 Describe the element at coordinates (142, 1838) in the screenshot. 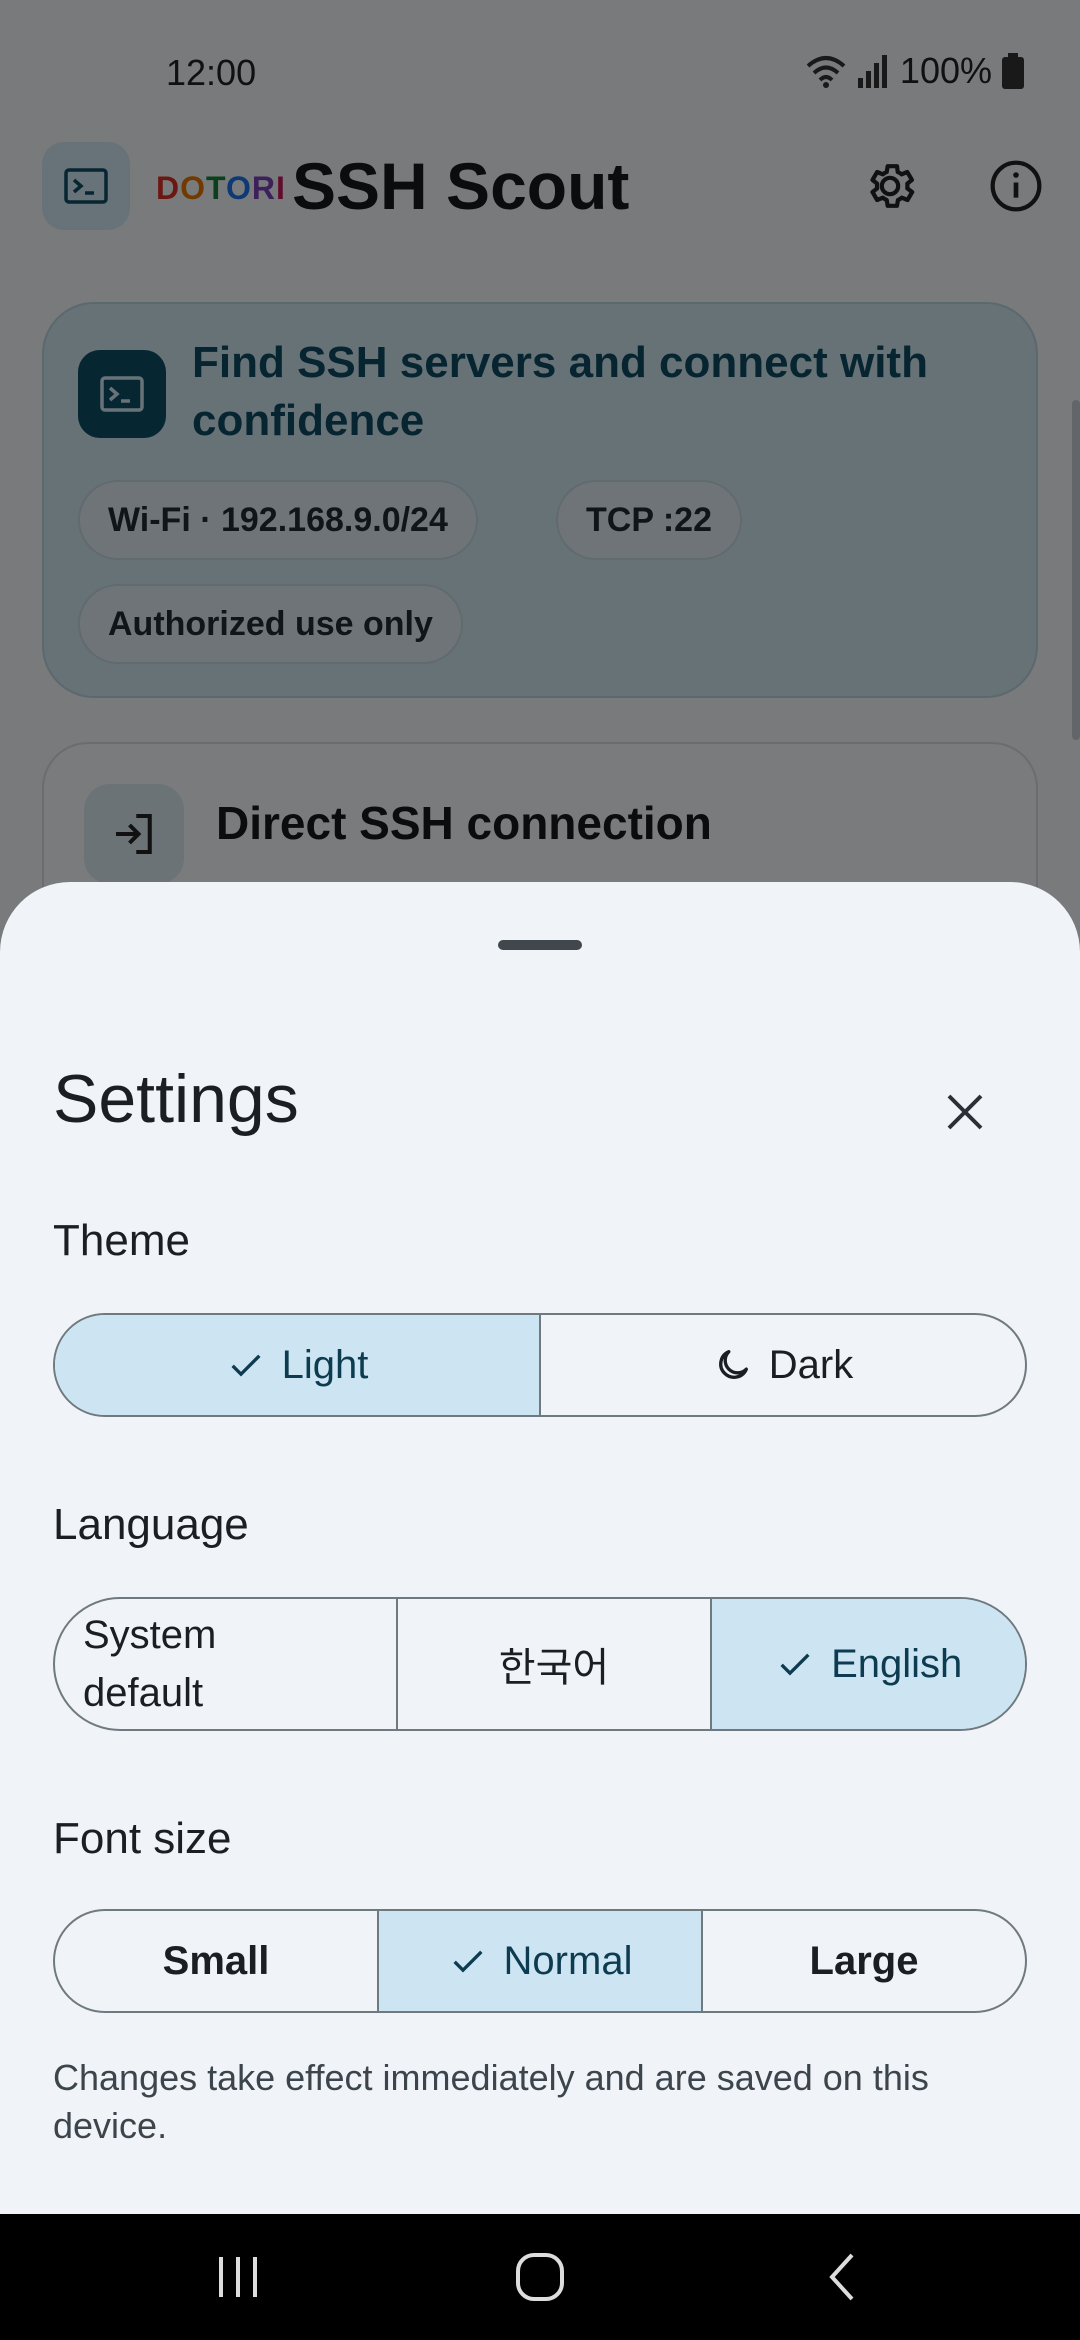

I see `font-size-label: Font size` at that location.